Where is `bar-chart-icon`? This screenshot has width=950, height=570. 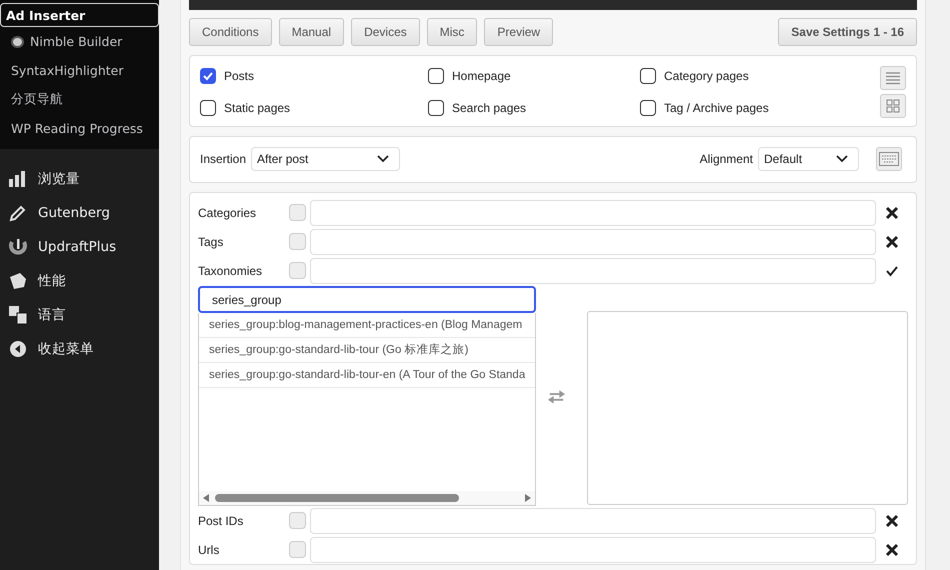
bar-chart-icon is located at coordinates (18, 179).